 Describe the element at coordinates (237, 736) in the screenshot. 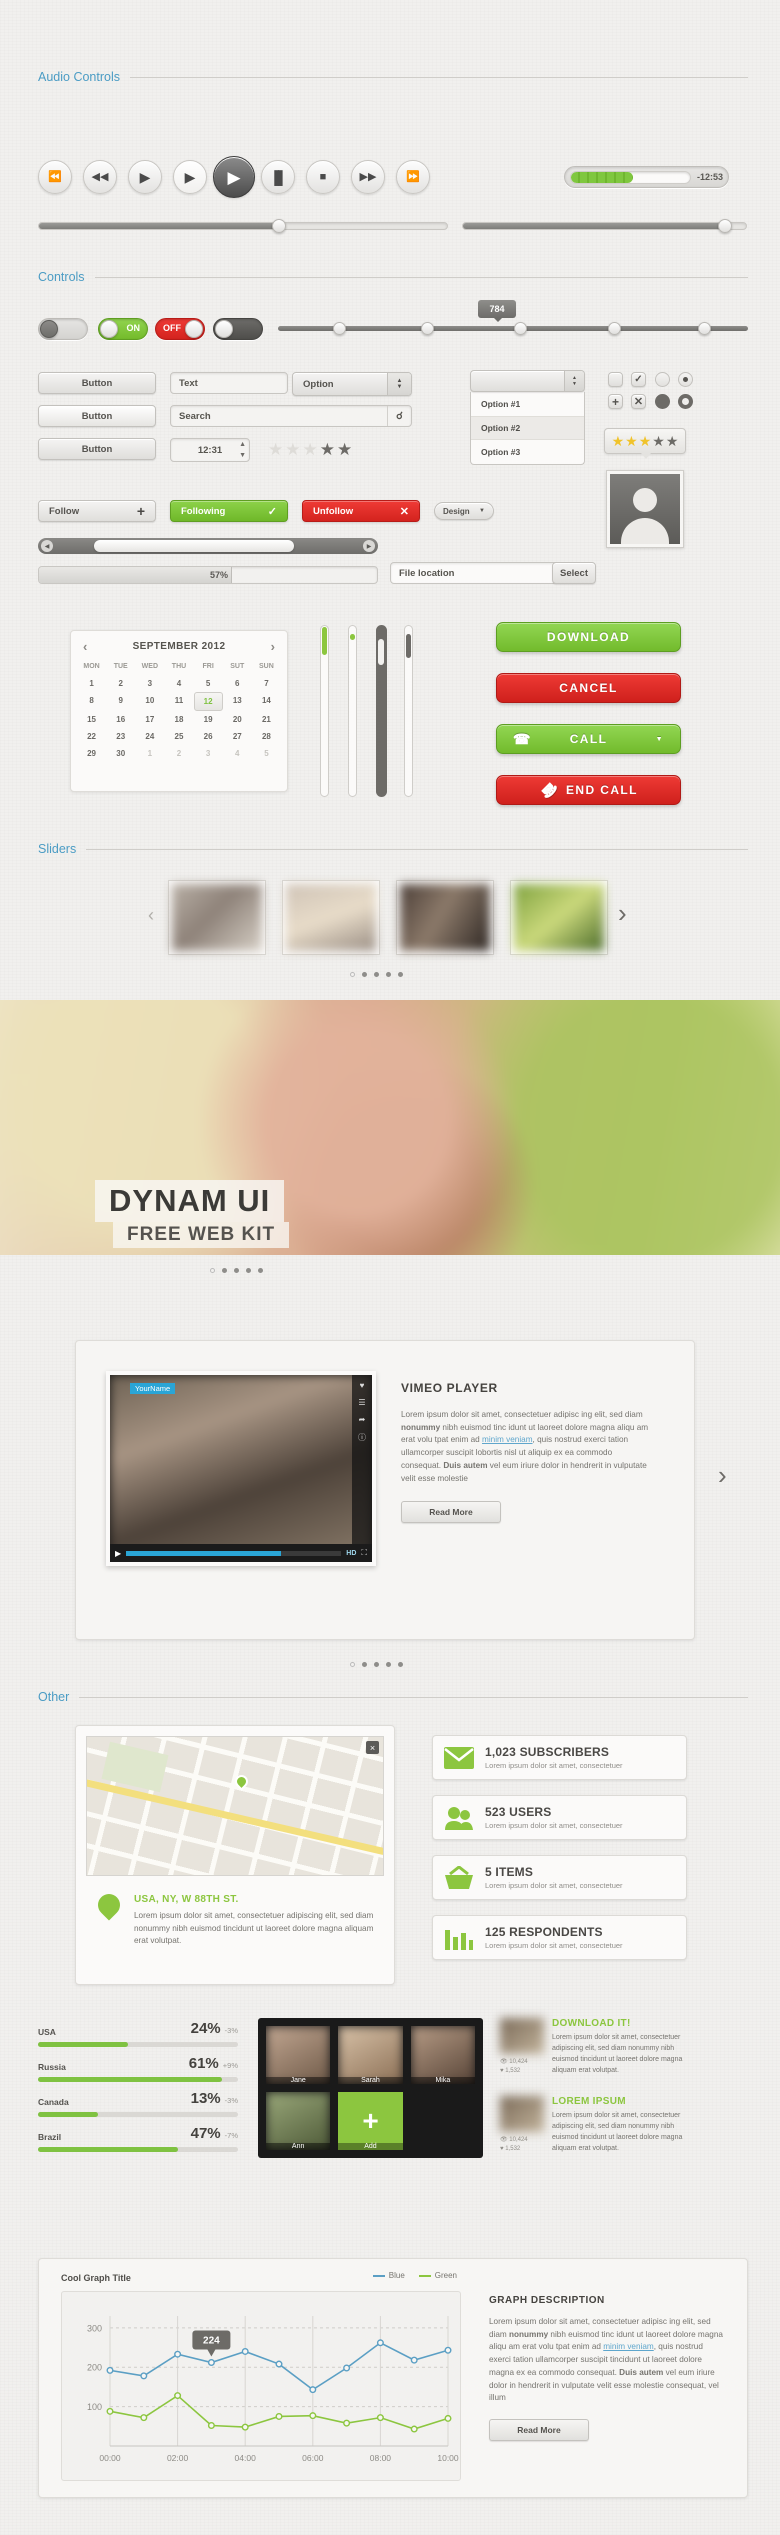

I see `calendar-day: 27` at that location.